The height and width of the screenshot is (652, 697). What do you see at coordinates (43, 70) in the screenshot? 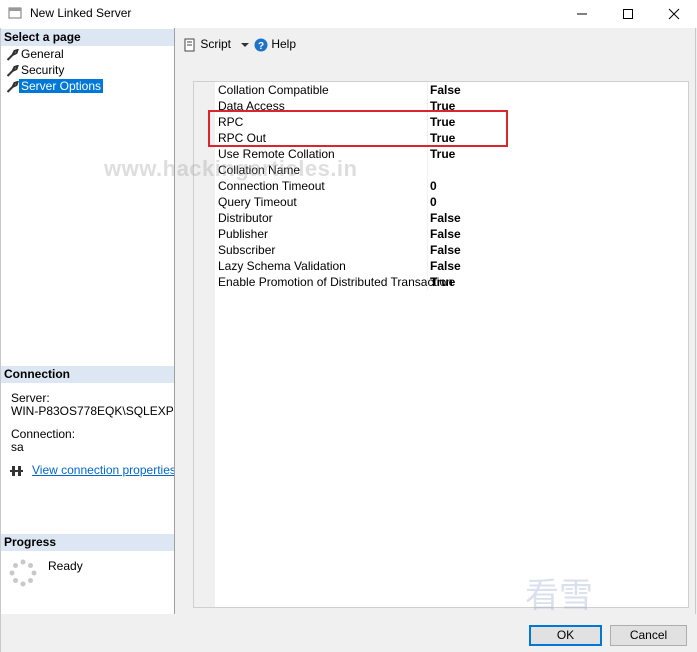
I see `page-security-label: Security` at bounding box center [43, 70].